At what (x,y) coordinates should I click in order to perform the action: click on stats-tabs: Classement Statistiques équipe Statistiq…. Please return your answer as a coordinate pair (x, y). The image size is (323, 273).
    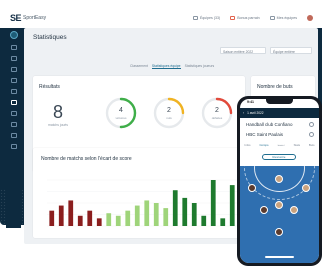
    Looking at the image, I should click on (172, 66).